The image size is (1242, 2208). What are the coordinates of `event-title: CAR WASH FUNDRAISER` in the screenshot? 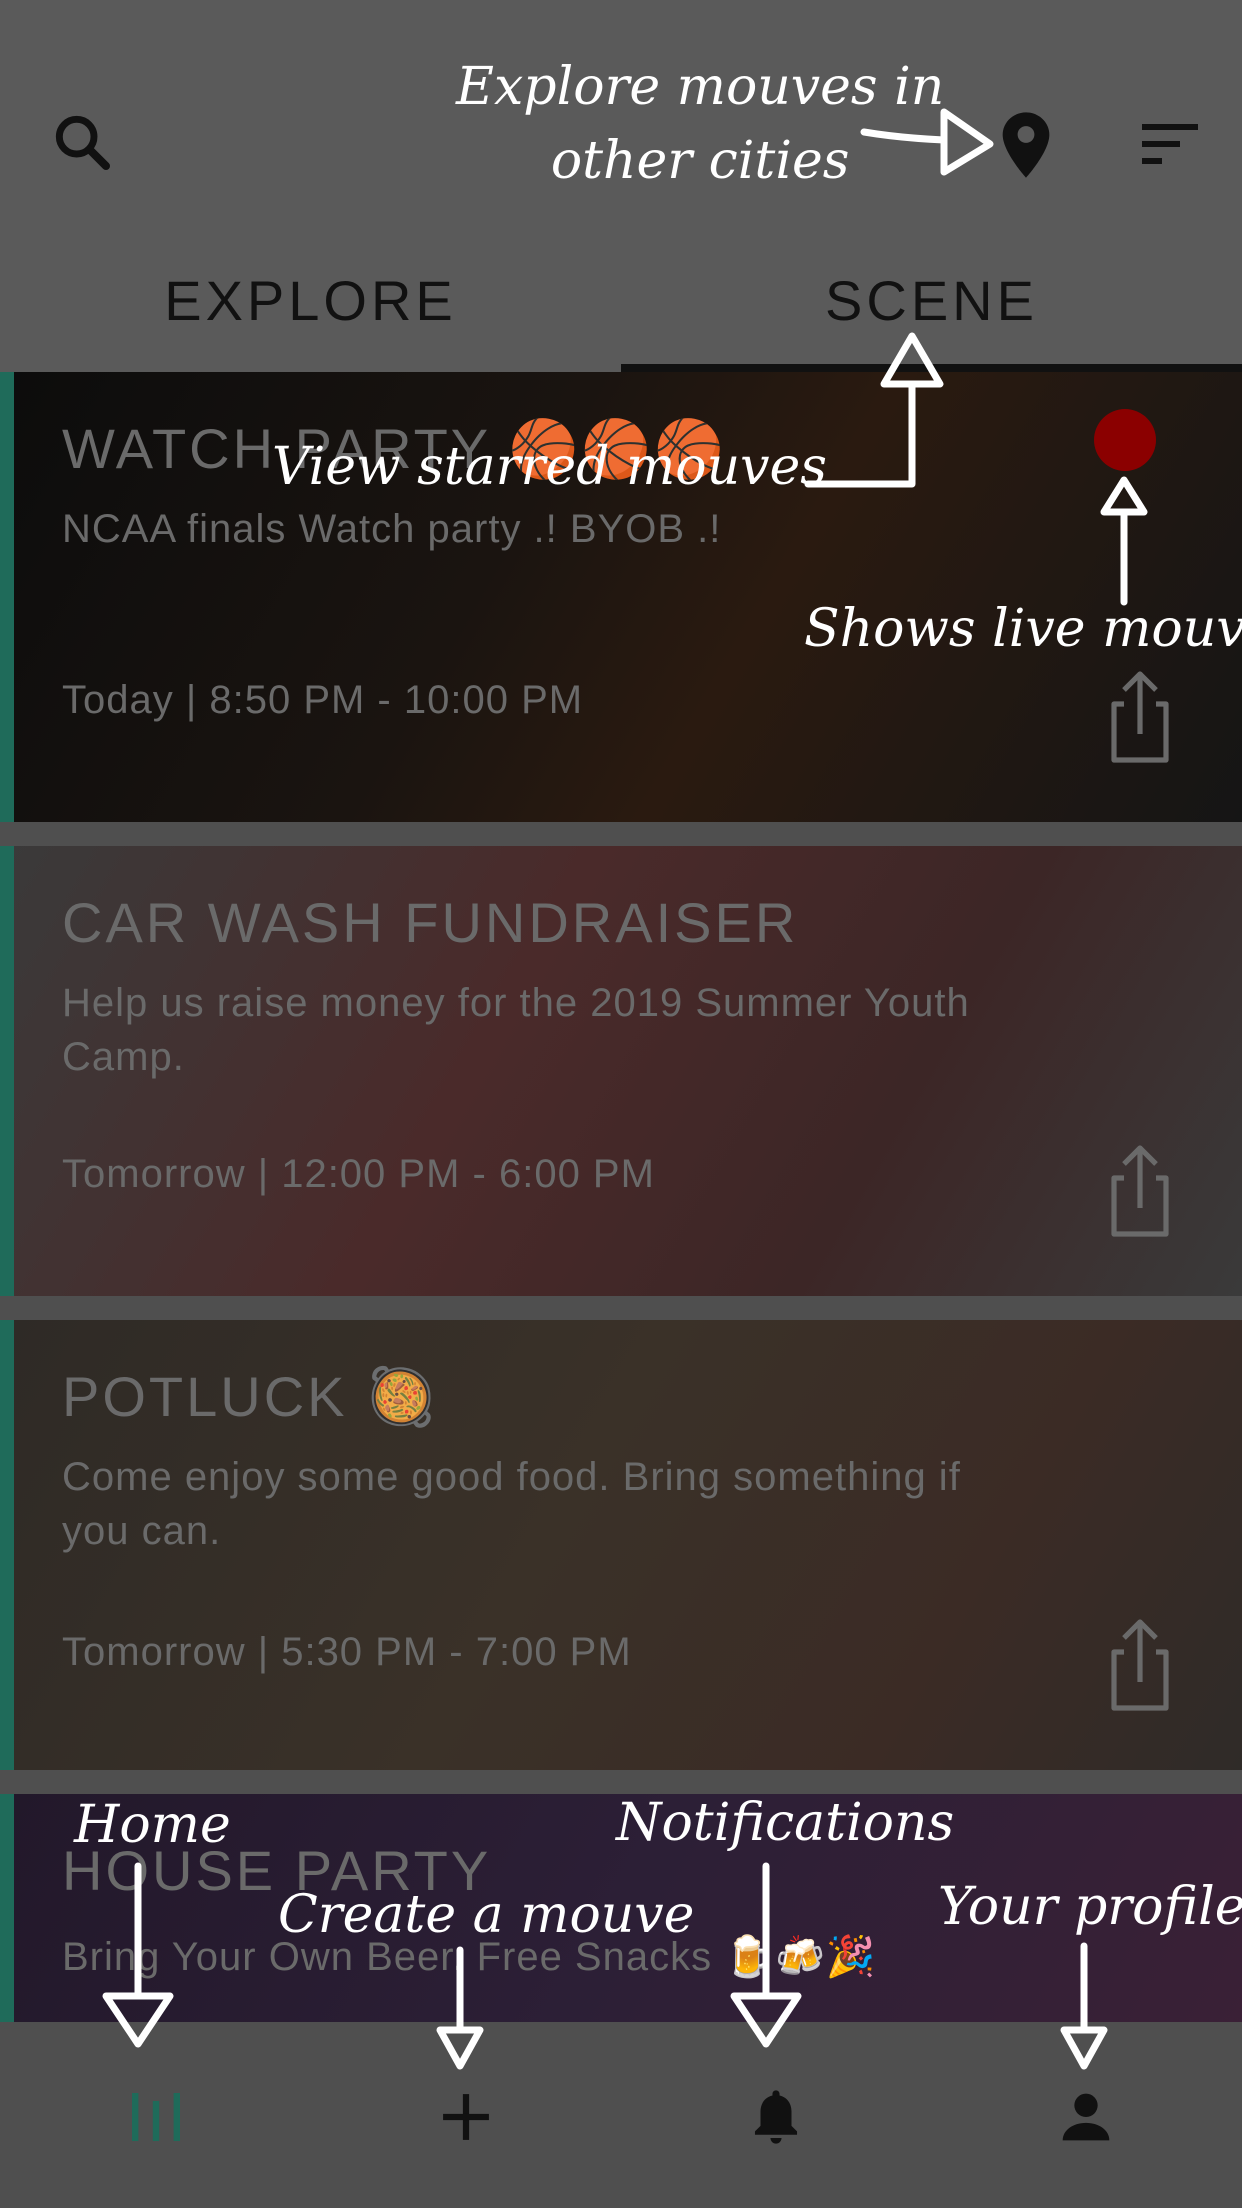 It's located at (430, 922).